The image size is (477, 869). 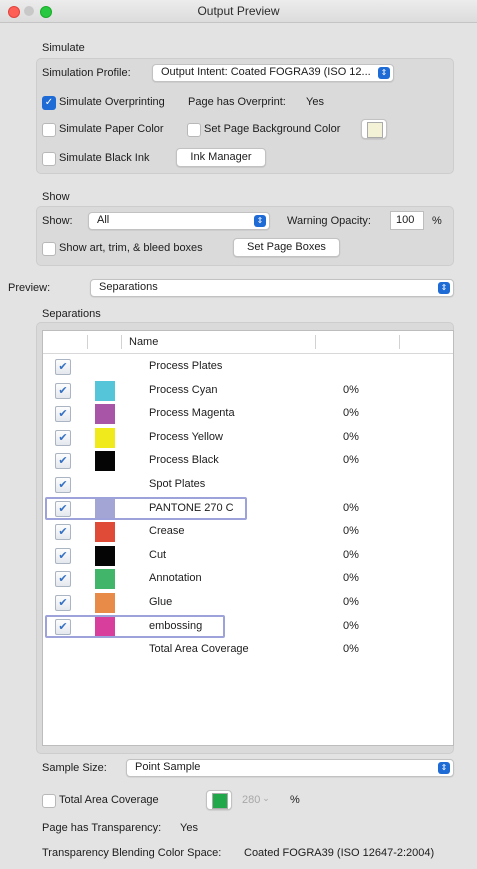 I want to click on simulate-heading: Simulate, so click(x=63, y=48).